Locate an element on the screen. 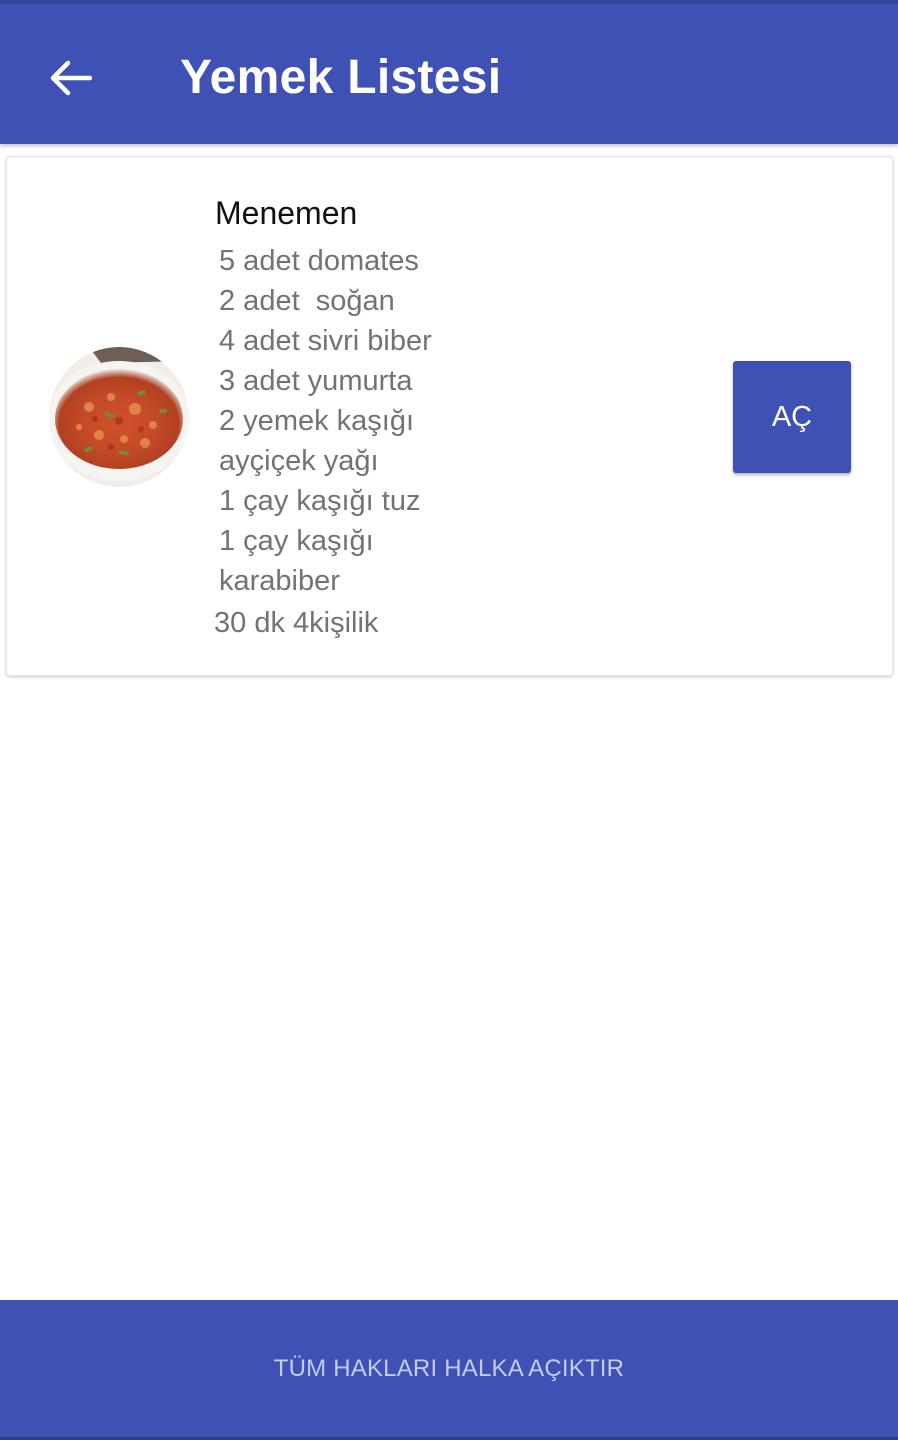 The image size is (898, 1440). list-item: 4 adet sivri biber is located at coordinates (325, 341).